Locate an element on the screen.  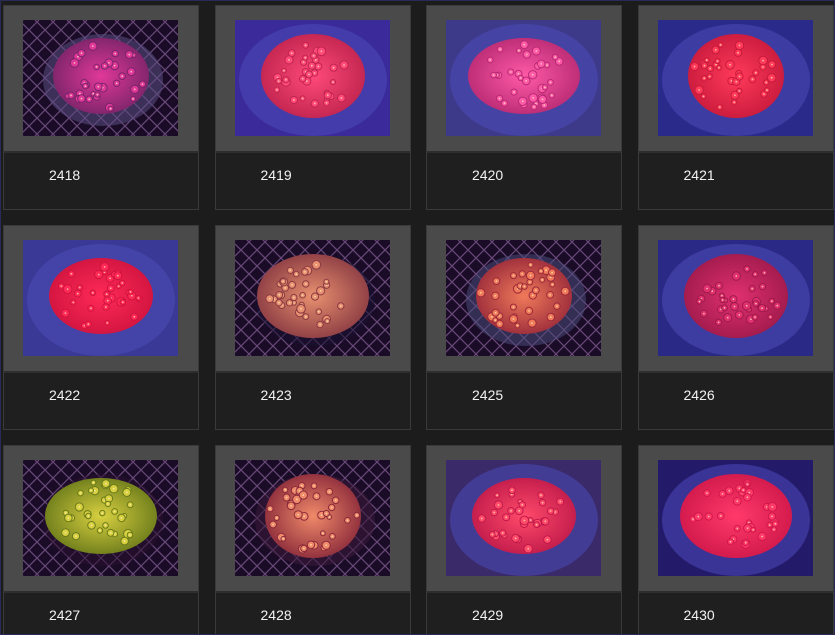
gallery-card: 2423 is located at coordinates (312, 327).